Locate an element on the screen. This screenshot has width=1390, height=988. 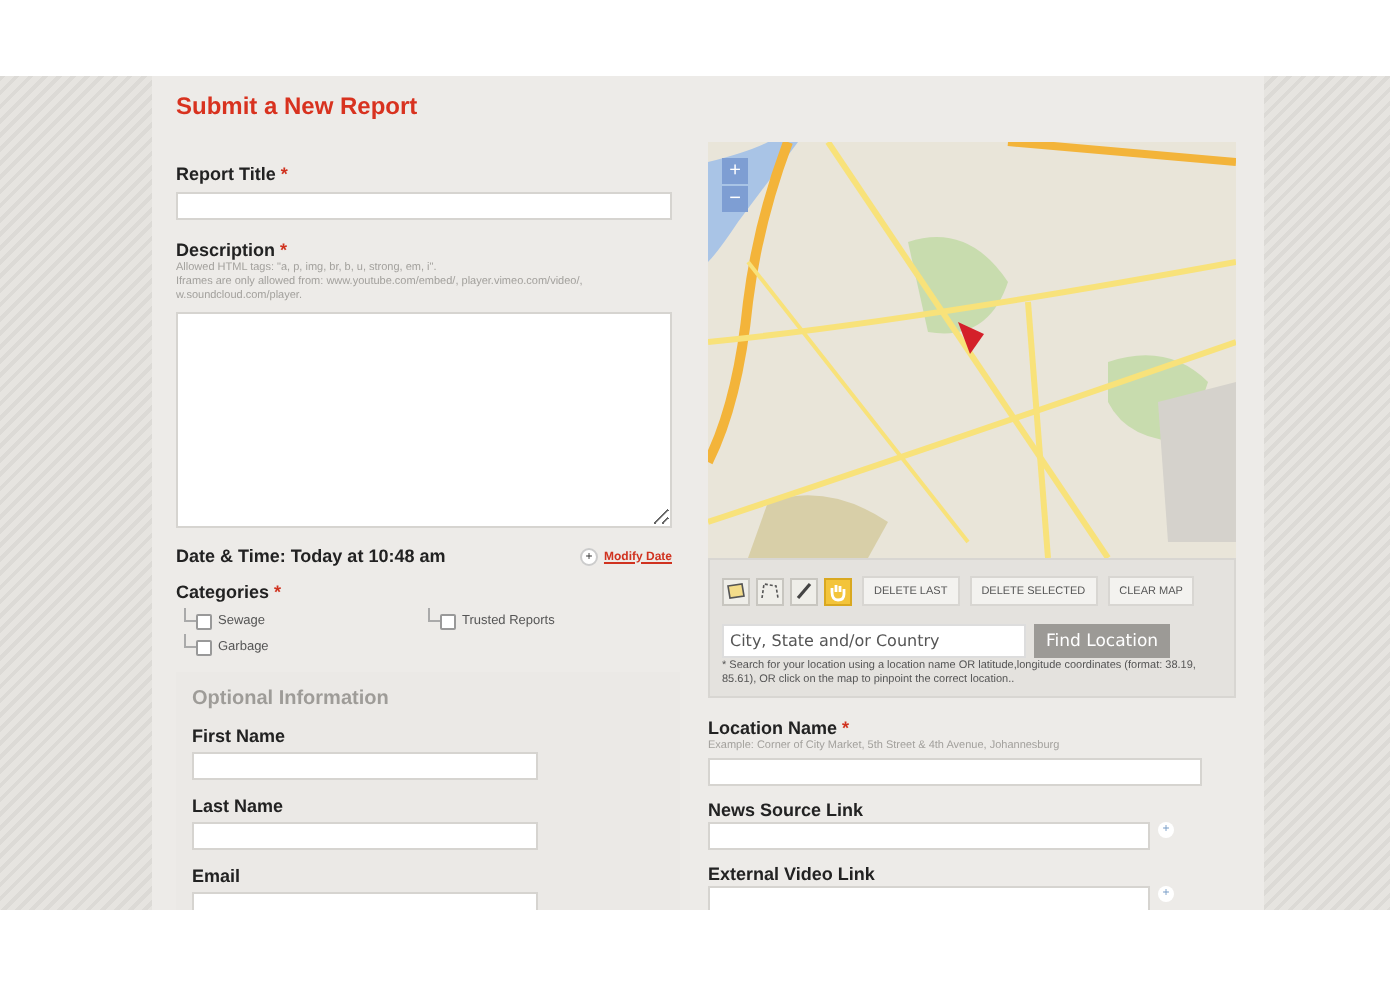
field-label: Location Name * is located at coordinates (780, 729).